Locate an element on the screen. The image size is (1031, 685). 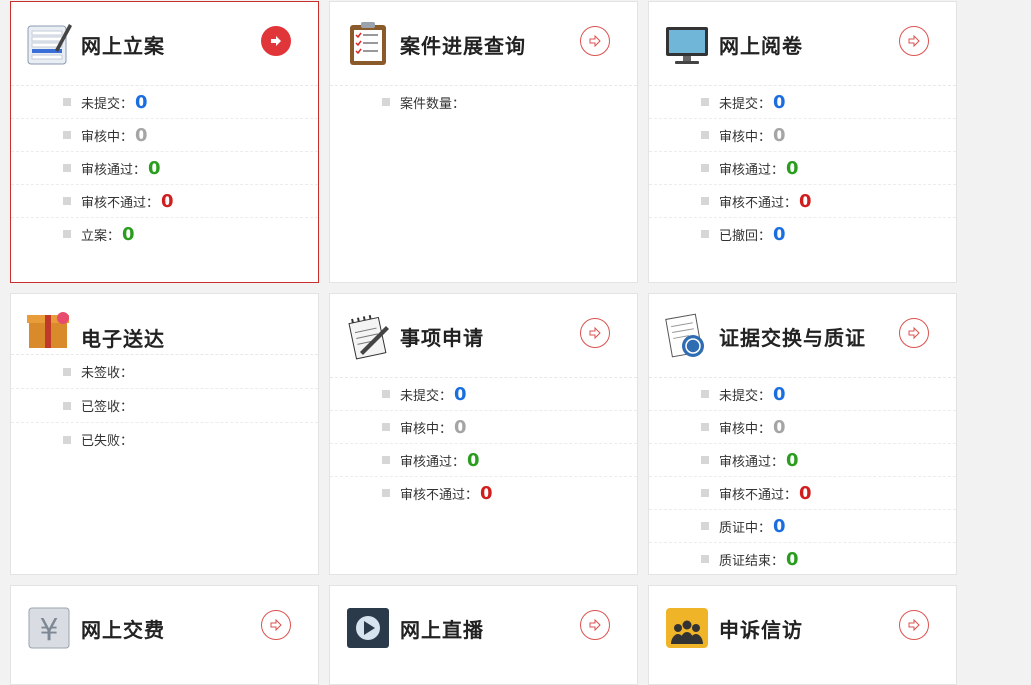
card-case-progress: 案件进展查询 案件数量： is located at coordinates (483, 142).